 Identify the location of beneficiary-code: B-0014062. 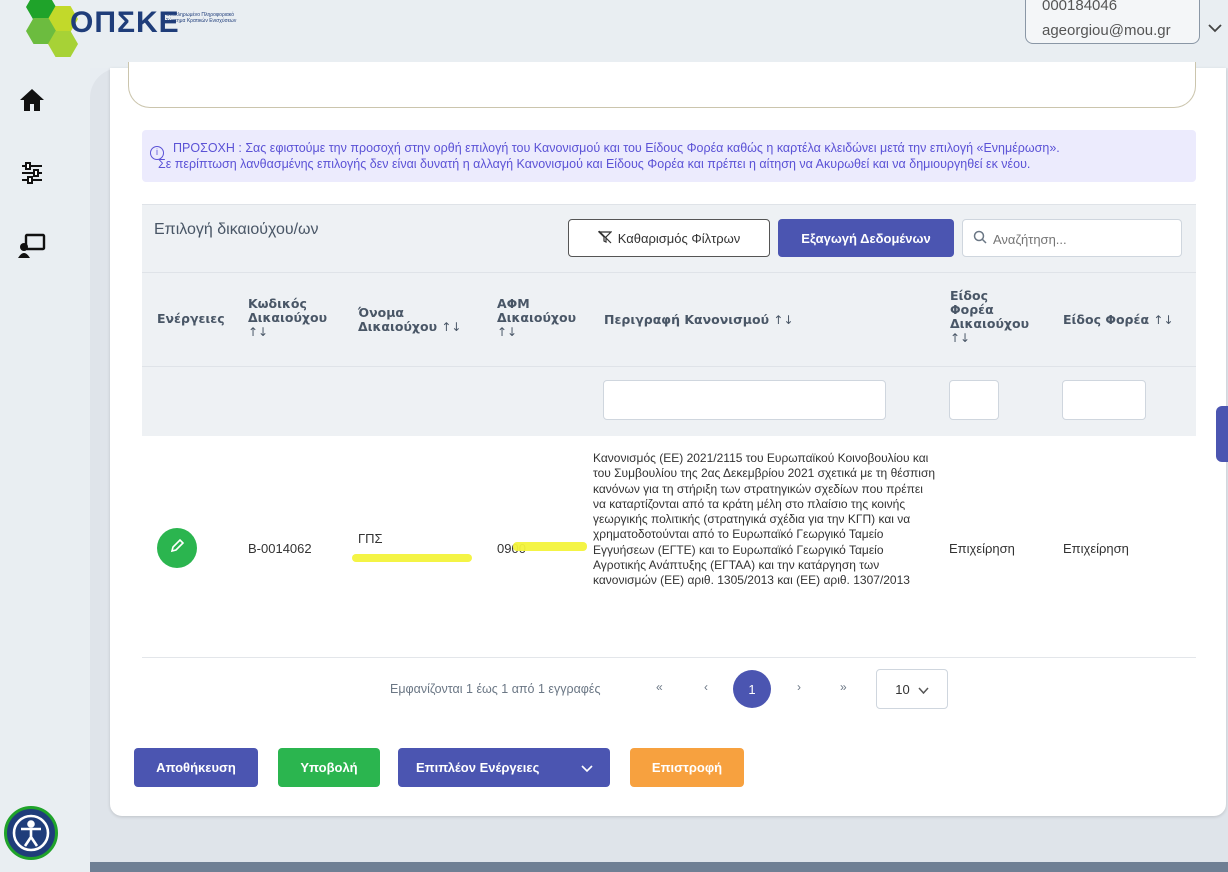
(280, 548).